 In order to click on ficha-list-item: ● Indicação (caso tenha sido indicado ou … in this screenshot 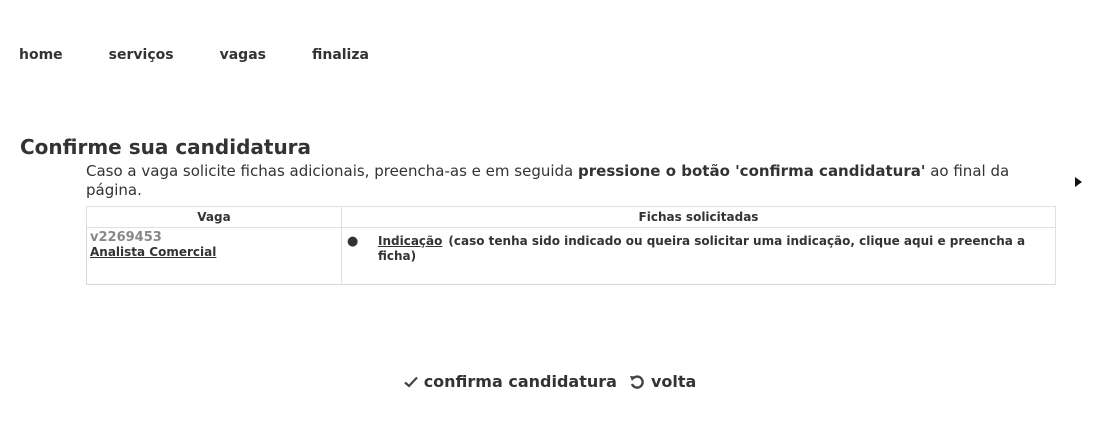, I will do `click(698, 246)`.